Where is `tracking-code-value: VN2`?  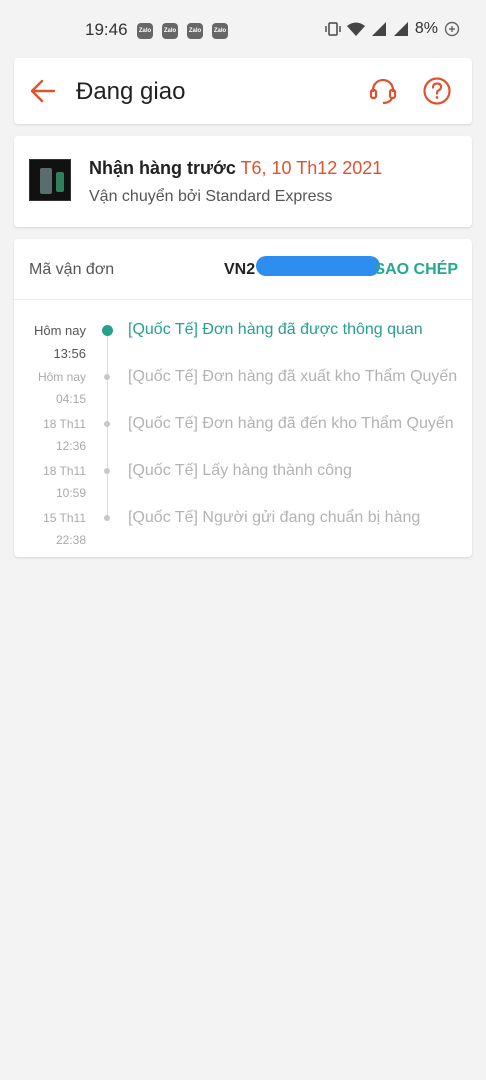 tracking-code-value: VN2 is located at coordinates (240, 269).